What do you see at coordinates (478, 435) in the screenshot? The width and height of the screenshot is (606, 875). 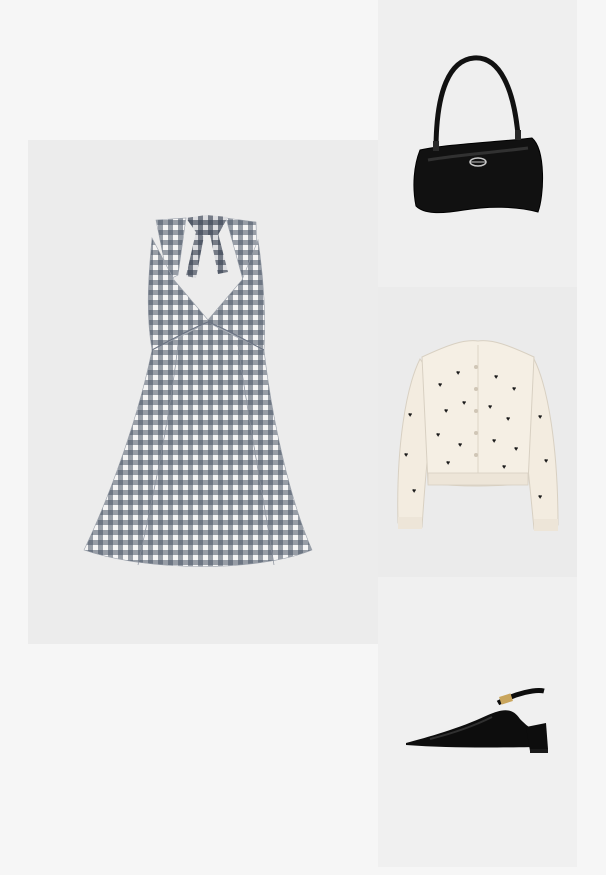 I see `cardigan-image: ♥ ♥ ♥ ♥ ♥ ♥ ♥ ♥ ♥ ♥ ♥ ♥ ♥ ♥ ♥ ♥ ♥ ♥ ♥ ♥` at bounding box center [478, 435].